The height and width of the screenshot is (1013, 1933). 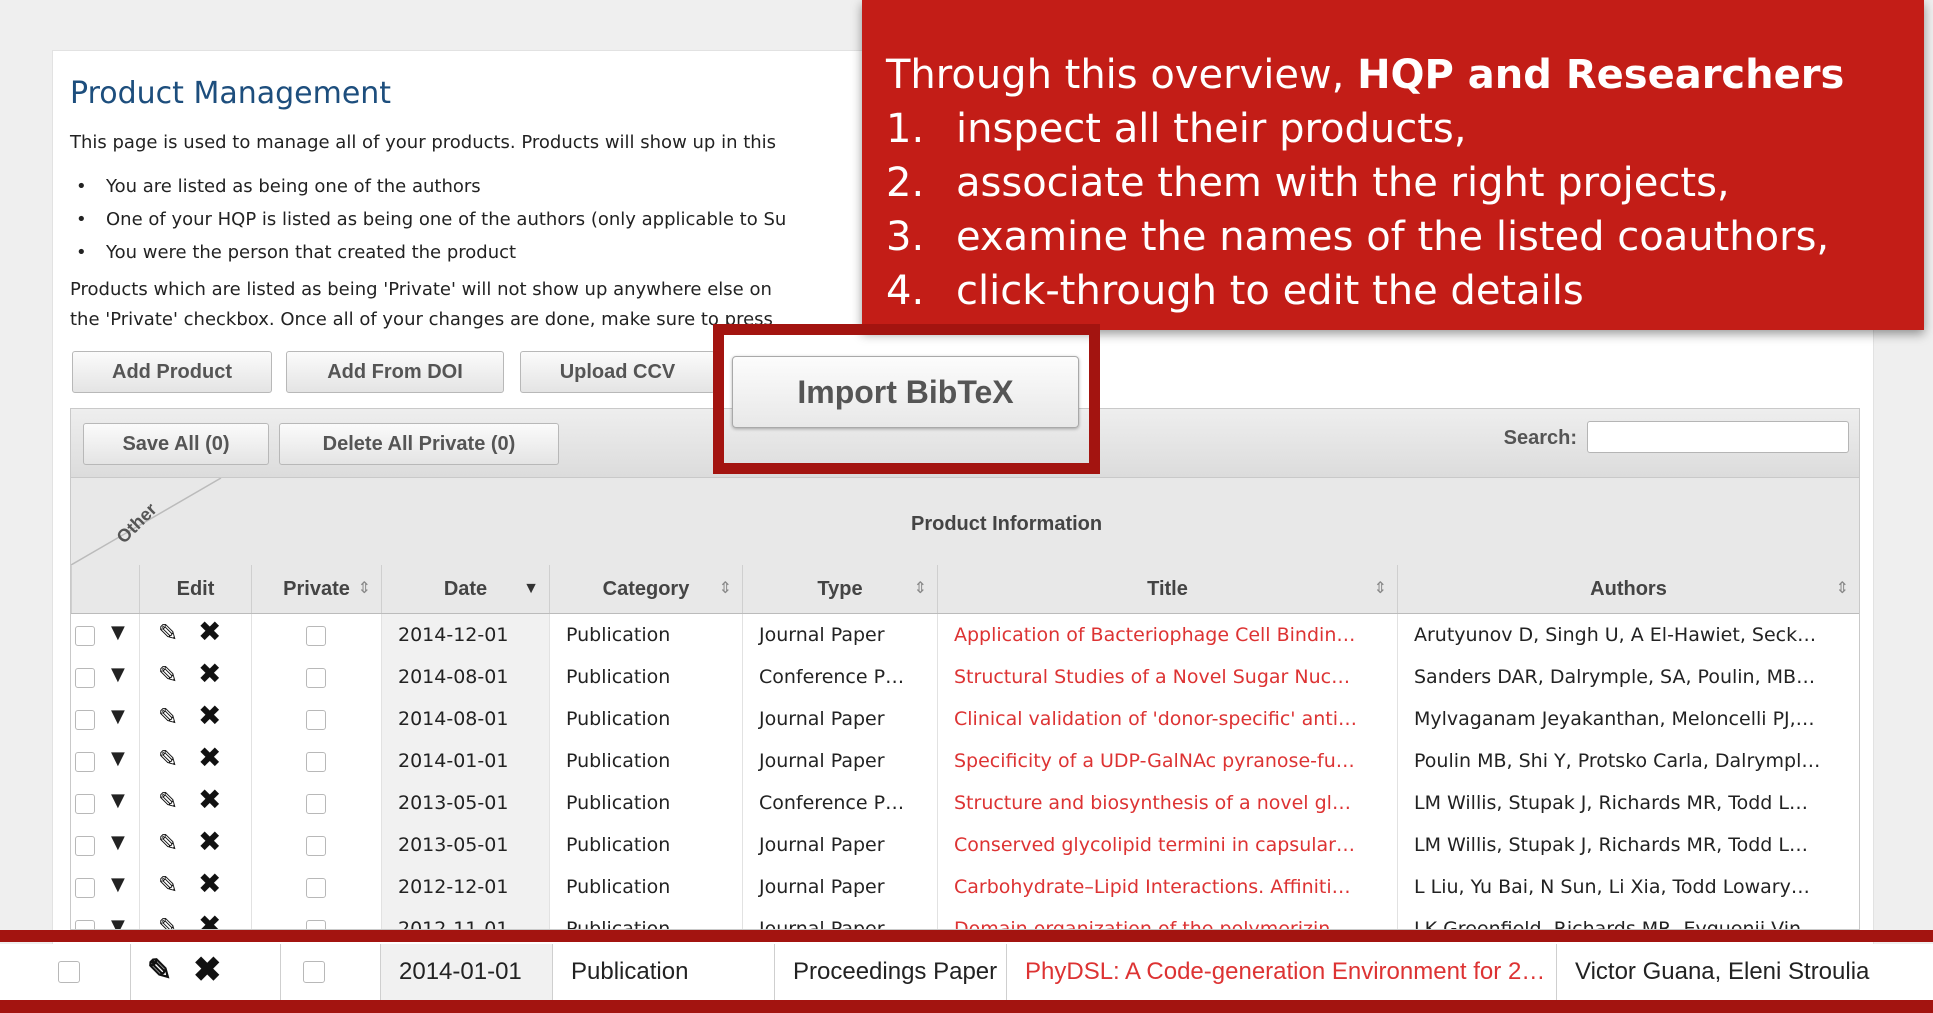 What do you see at coordinates (395, 372) in the screenshot?
I see `add-from-doi-button: Add From DOI` at bounding box center [395, 372].